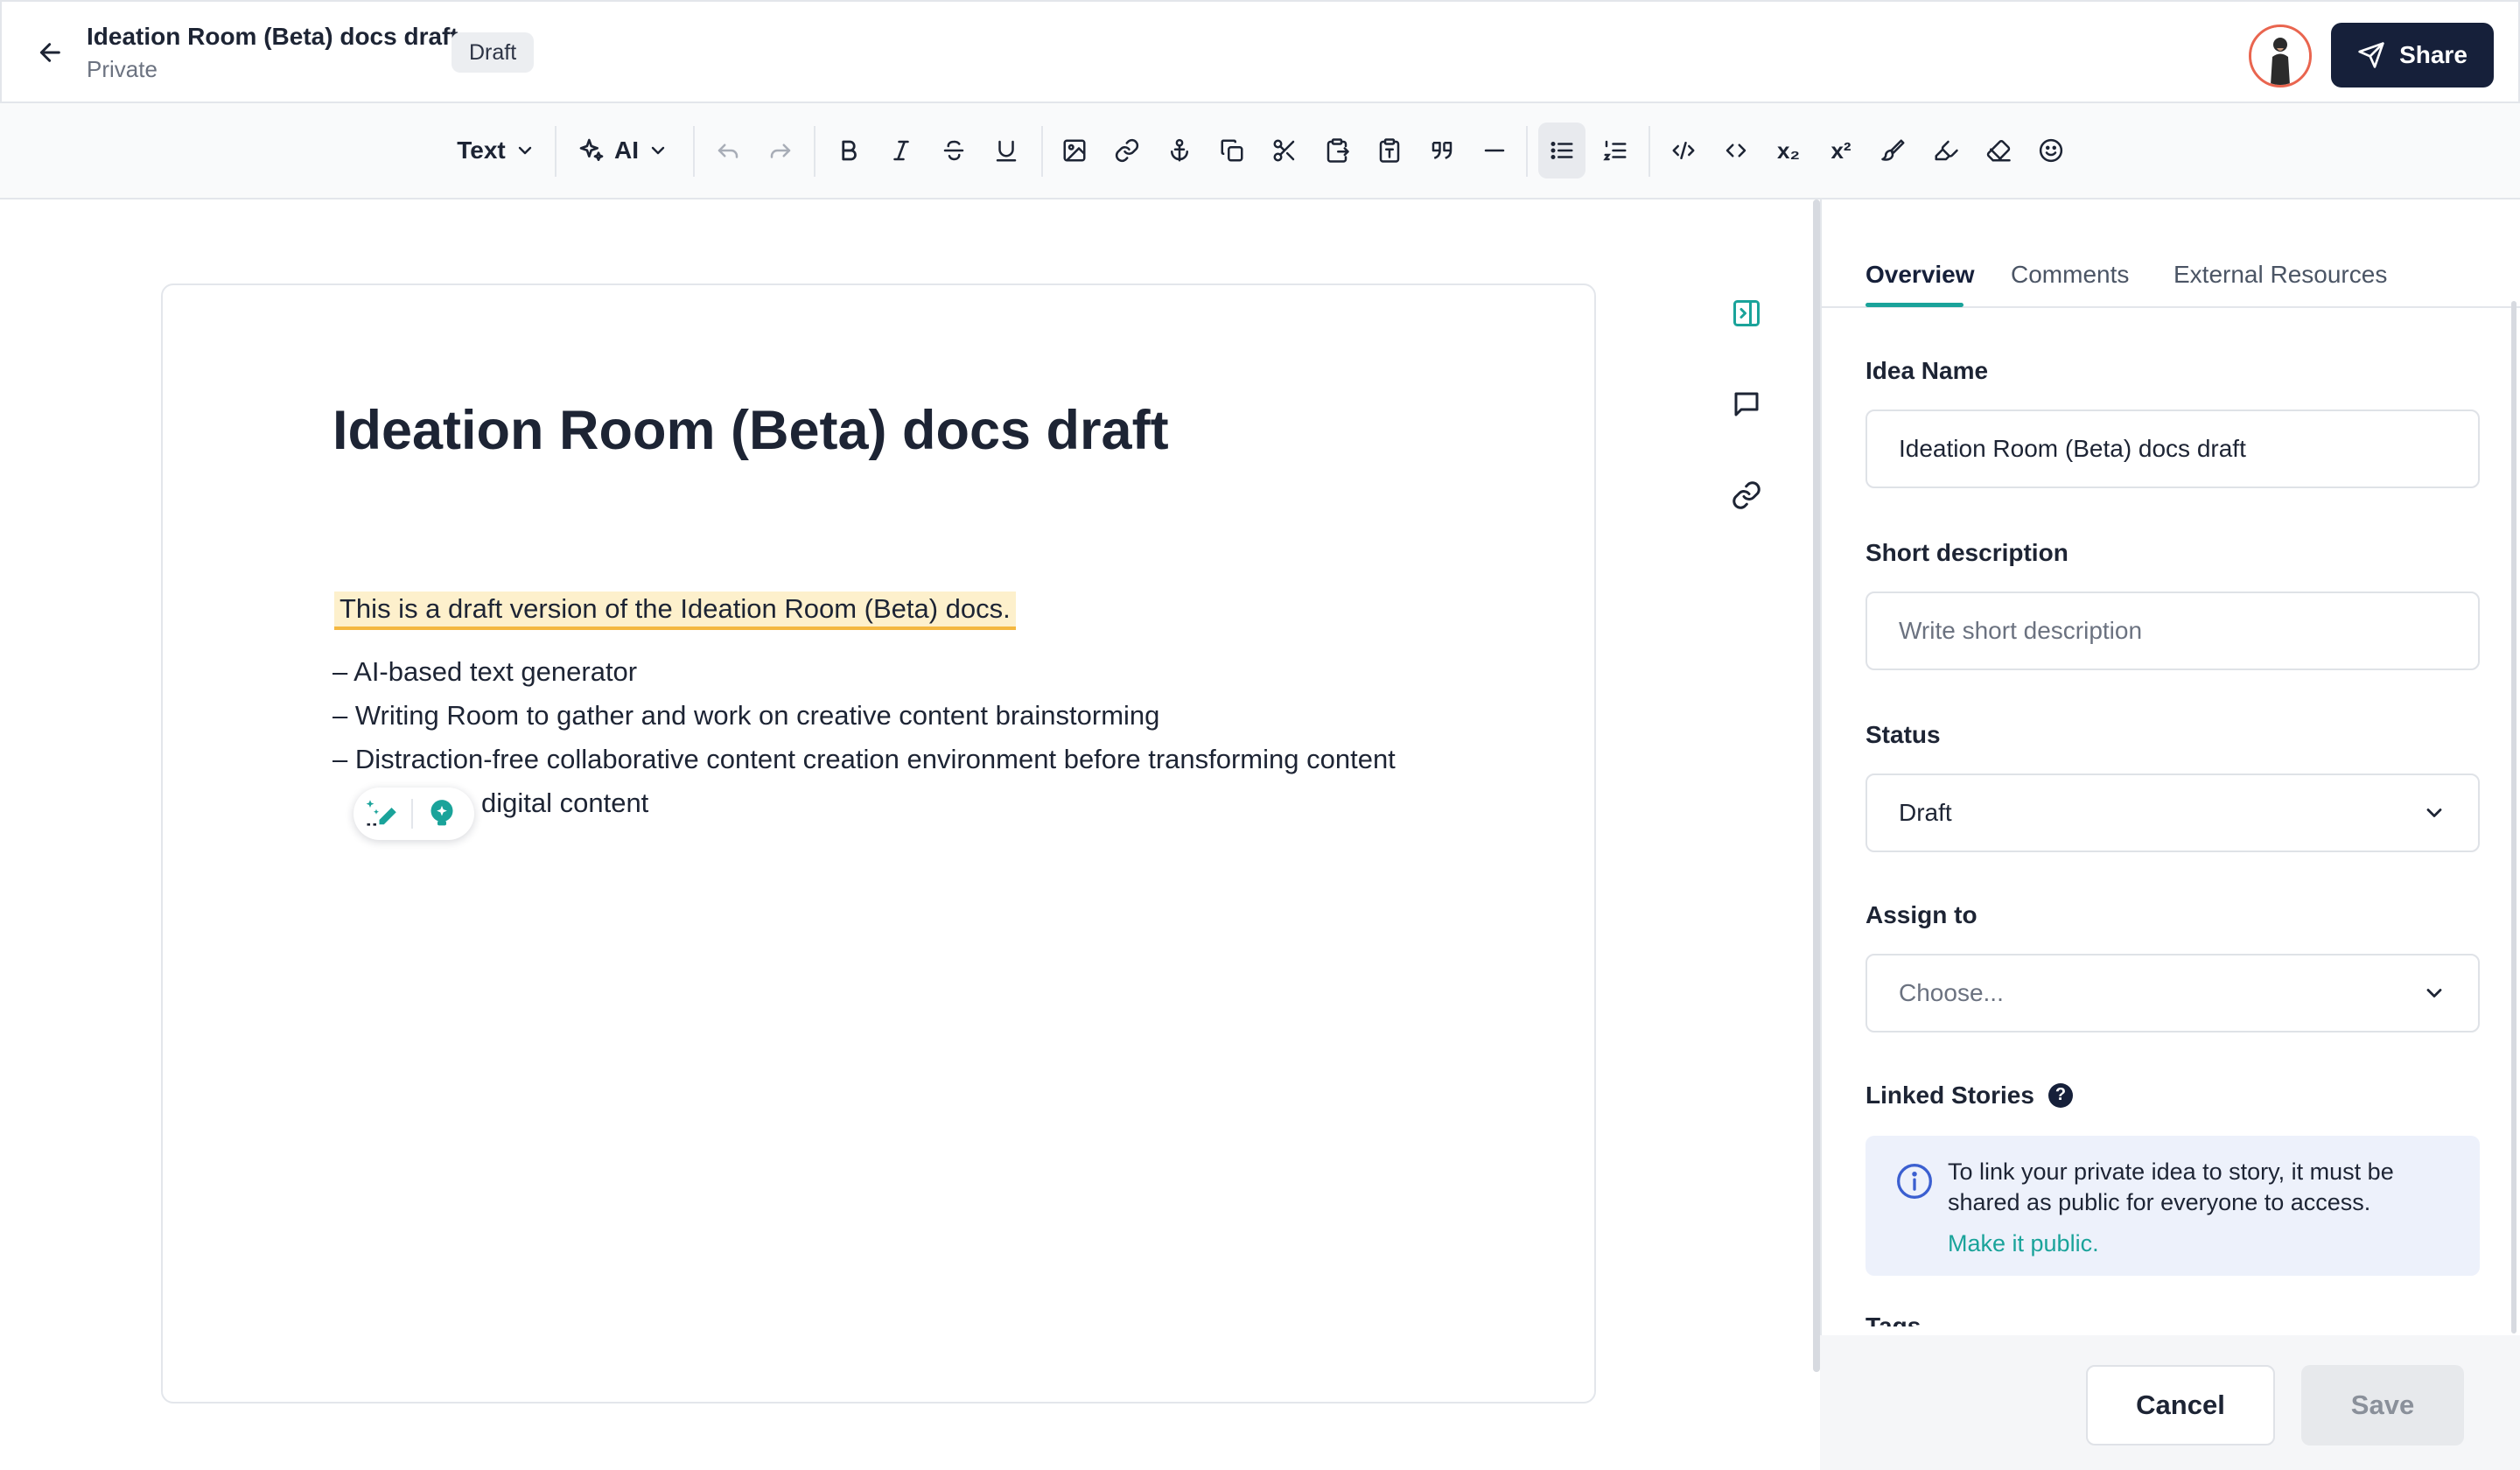 The image size is (2520, 1470). I want to click on undo-button, so click(728, 150).